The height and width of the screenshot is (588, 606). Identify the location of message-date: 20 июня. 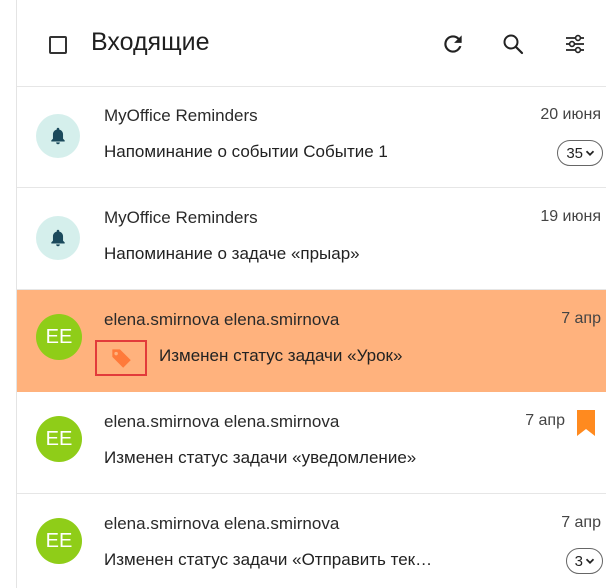
(570, 114).